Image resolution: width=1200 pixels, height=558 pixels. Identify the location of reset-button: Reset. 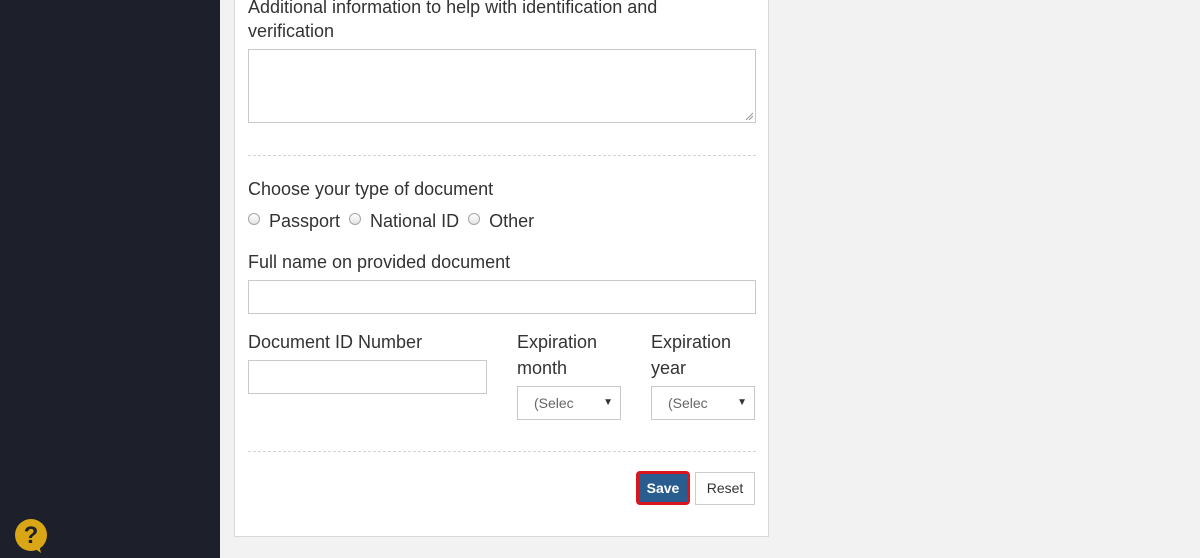
(725, 488).